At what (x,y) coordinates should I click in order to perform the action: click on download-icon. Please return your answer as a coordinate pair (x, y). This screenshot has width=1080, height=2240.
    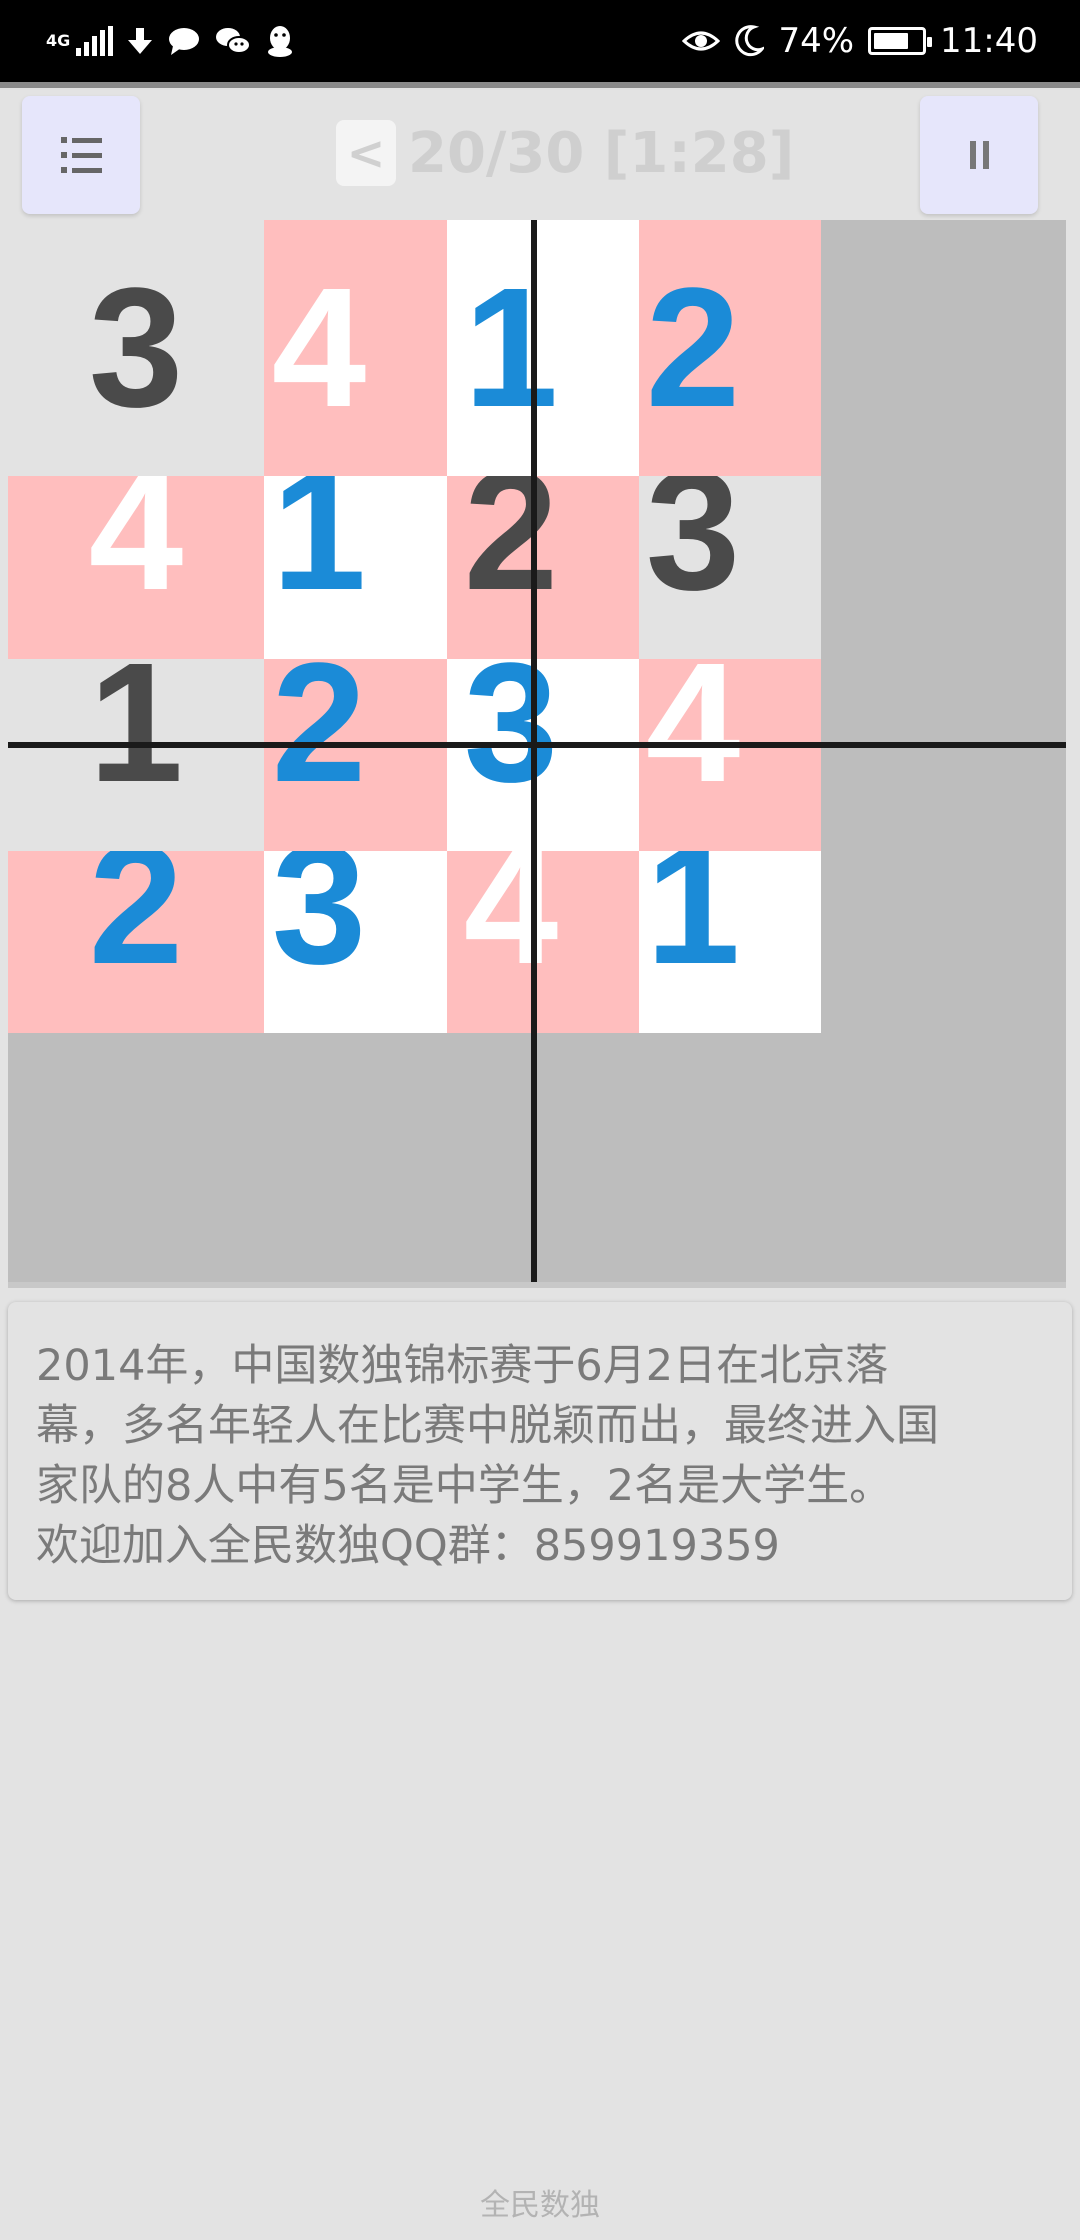
    Looking at the image, I should click on (140, 41).